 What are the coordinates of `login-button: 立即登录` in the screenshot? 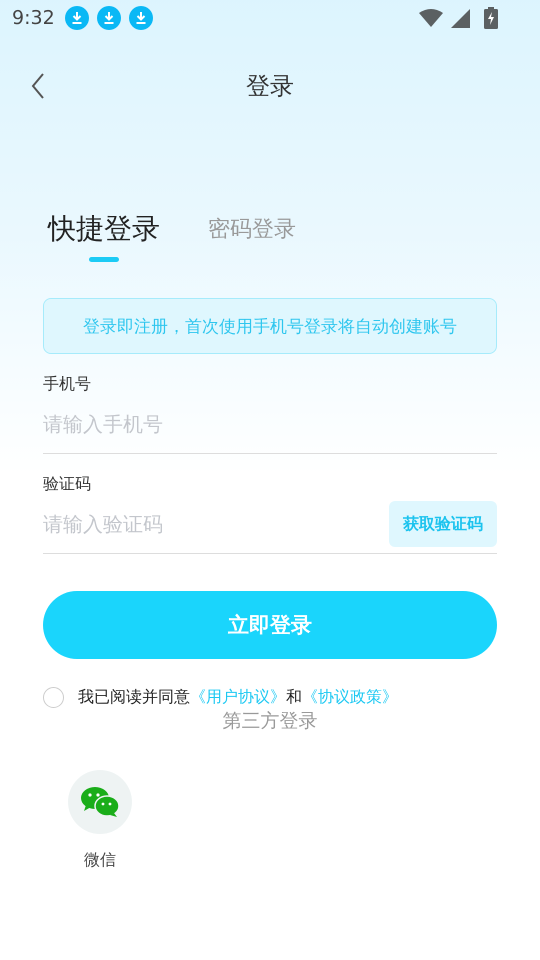 It's located at (270, 625).